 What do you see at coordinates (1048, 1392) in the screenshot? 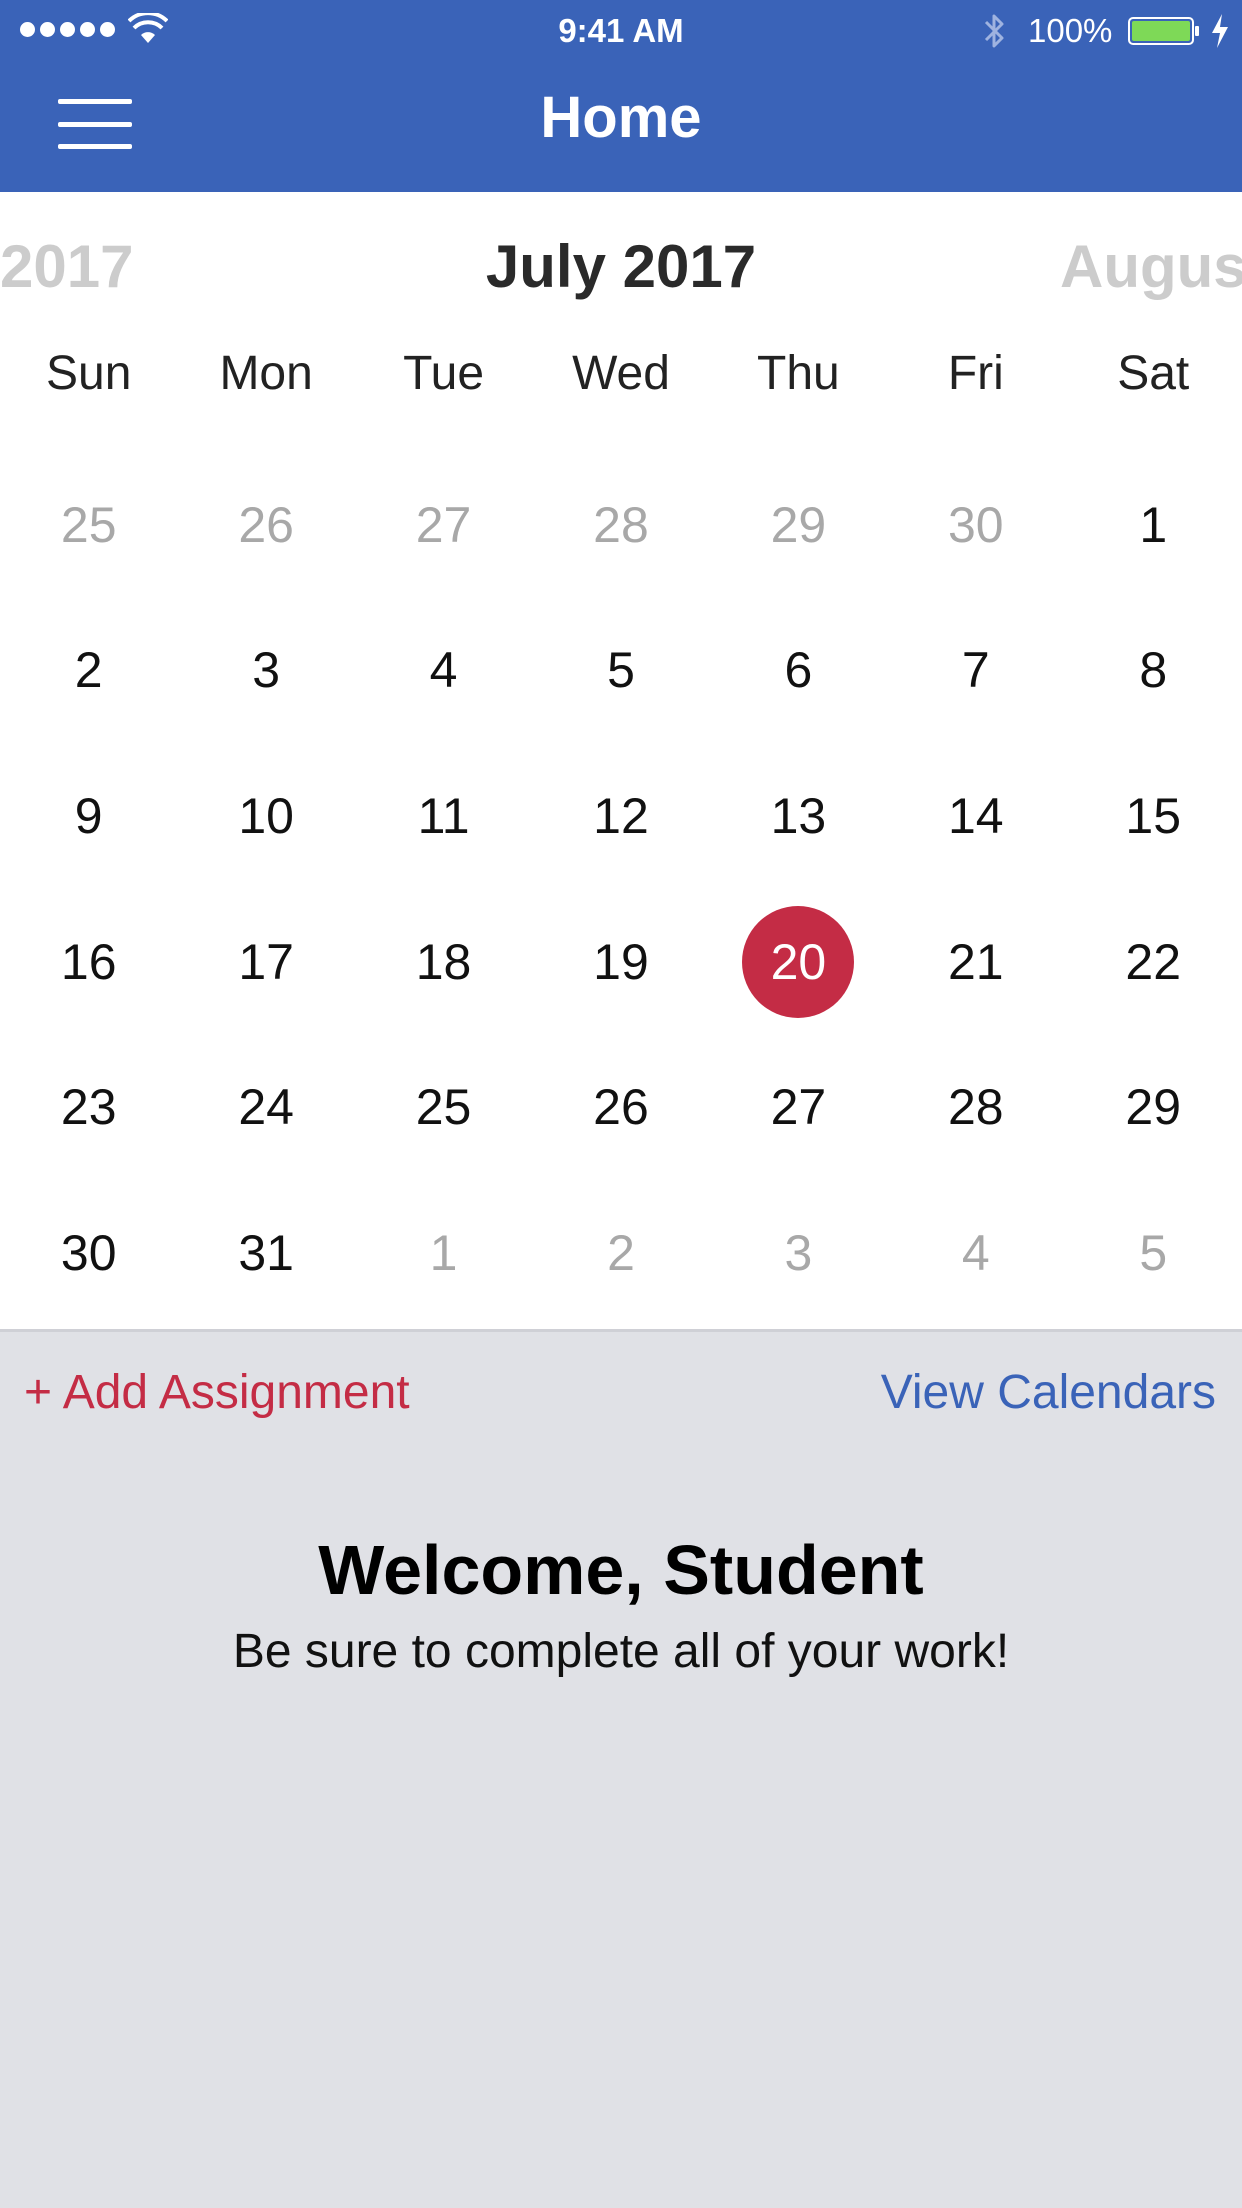
I see `view-calendars-button: View Calendars` at bounding box center [1048, 1392].